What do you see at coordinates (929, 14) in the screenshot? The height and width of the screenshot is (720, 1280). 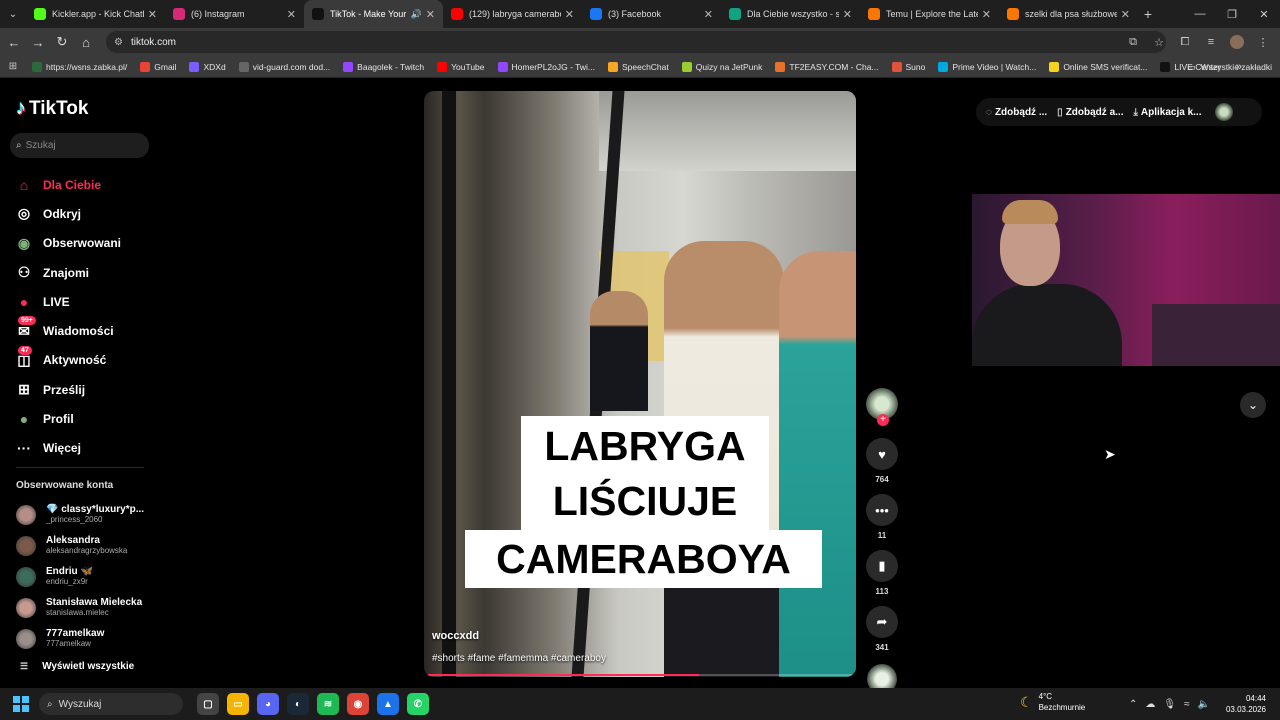 I see `browser-tab: Temu | Explore the Latest ✕` at bounding box center [929, 14].